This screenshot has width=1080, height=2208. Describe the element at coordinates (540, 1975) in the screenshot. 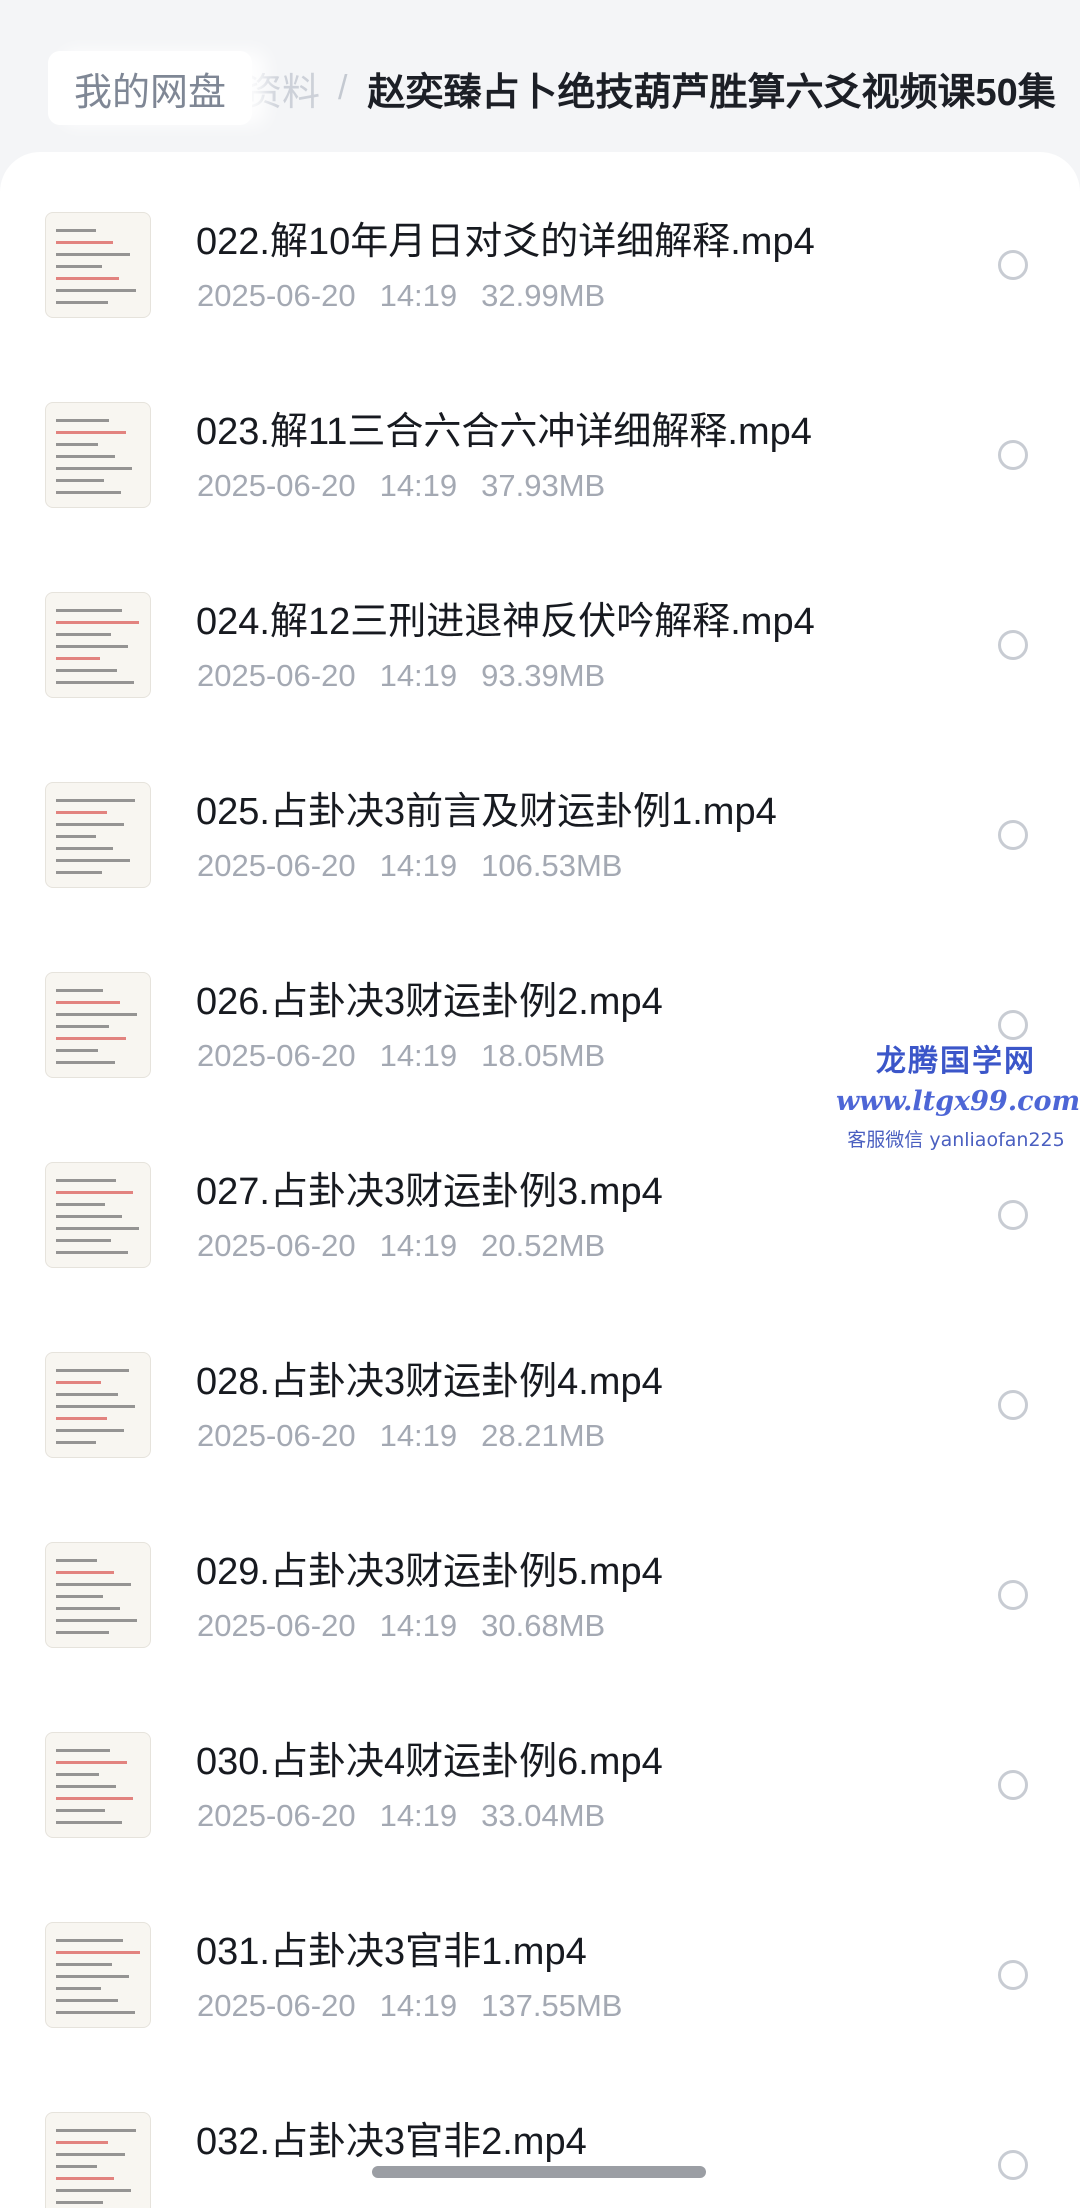

I see `file-list-item: 031.占卦决3官非1.mp4 2025-06-20 14:19 137.55MB` at that location.